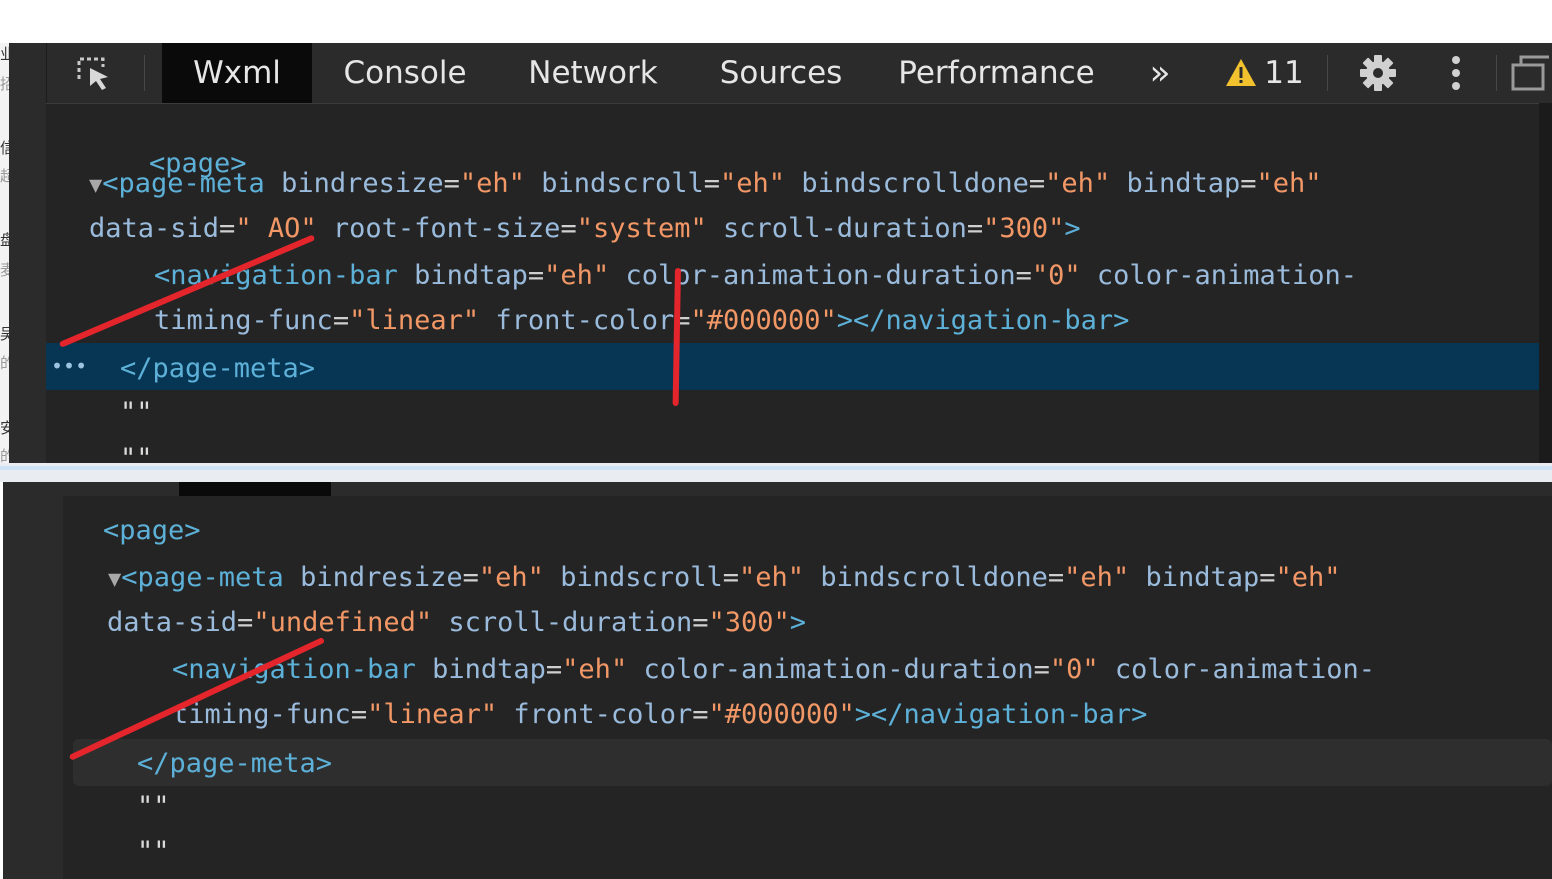  I want to click on tab-console: Console, so click(405, 73).